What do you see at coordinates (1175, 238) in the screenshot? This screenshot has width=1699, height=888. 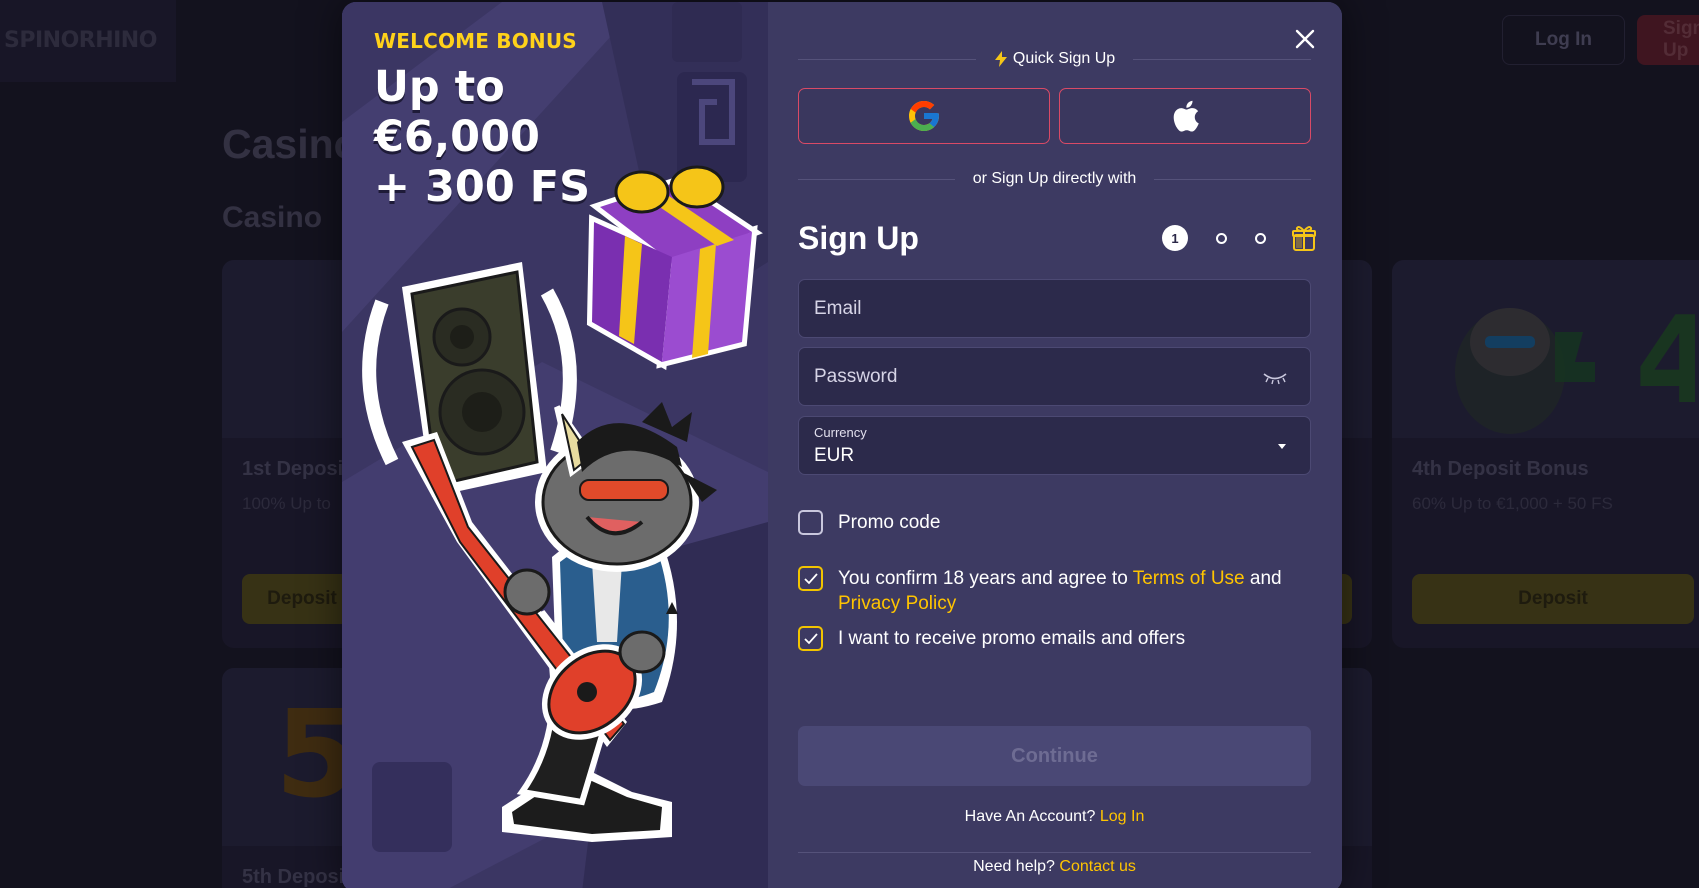 I see `step-1-indicator: 1` at bounding box center [1175, 238].